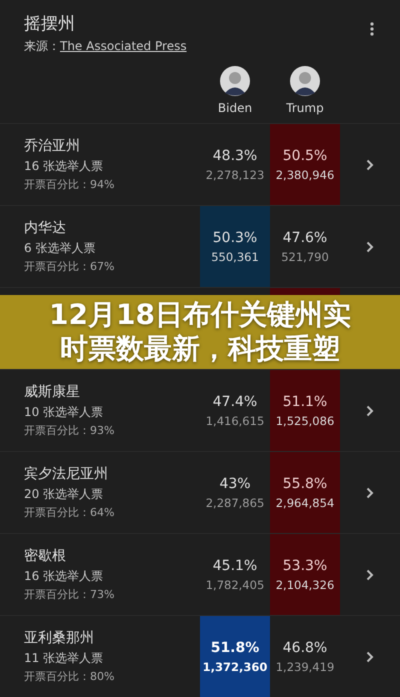 The image size is (400, 697). Describe the element at coordinates (305, 402) in the screenshot. I see `vote-percentage: 51.1%` at that location.